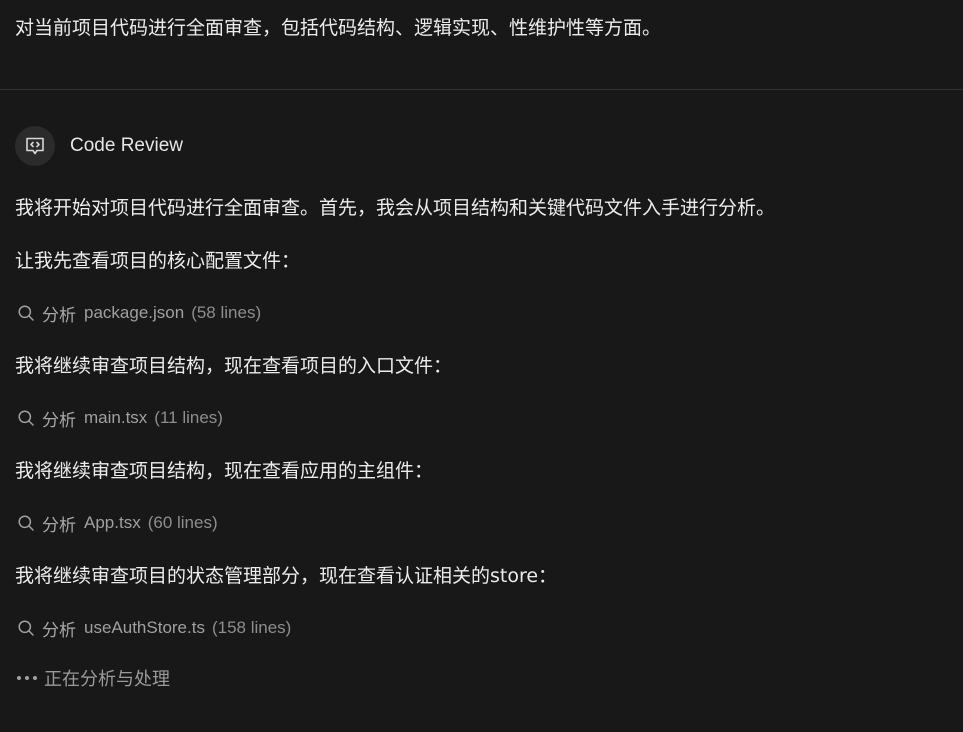  I want to click on code-review-icon, so click(35, 146).